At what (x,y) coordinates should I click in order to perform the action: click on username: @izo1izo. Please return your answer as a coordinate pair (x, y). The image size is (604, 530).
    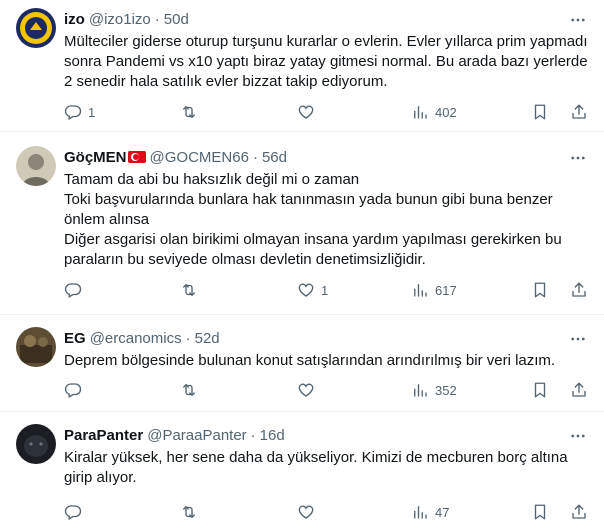
    Looking at the image, I should click on (120, 19).